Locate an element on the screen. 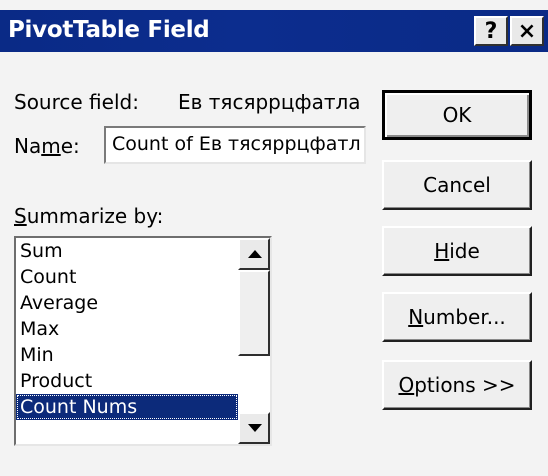 The width and height of the screenshot is (548, 476). source-field-value: Ев тясяррцфатла is located at coordinates (269, 102).